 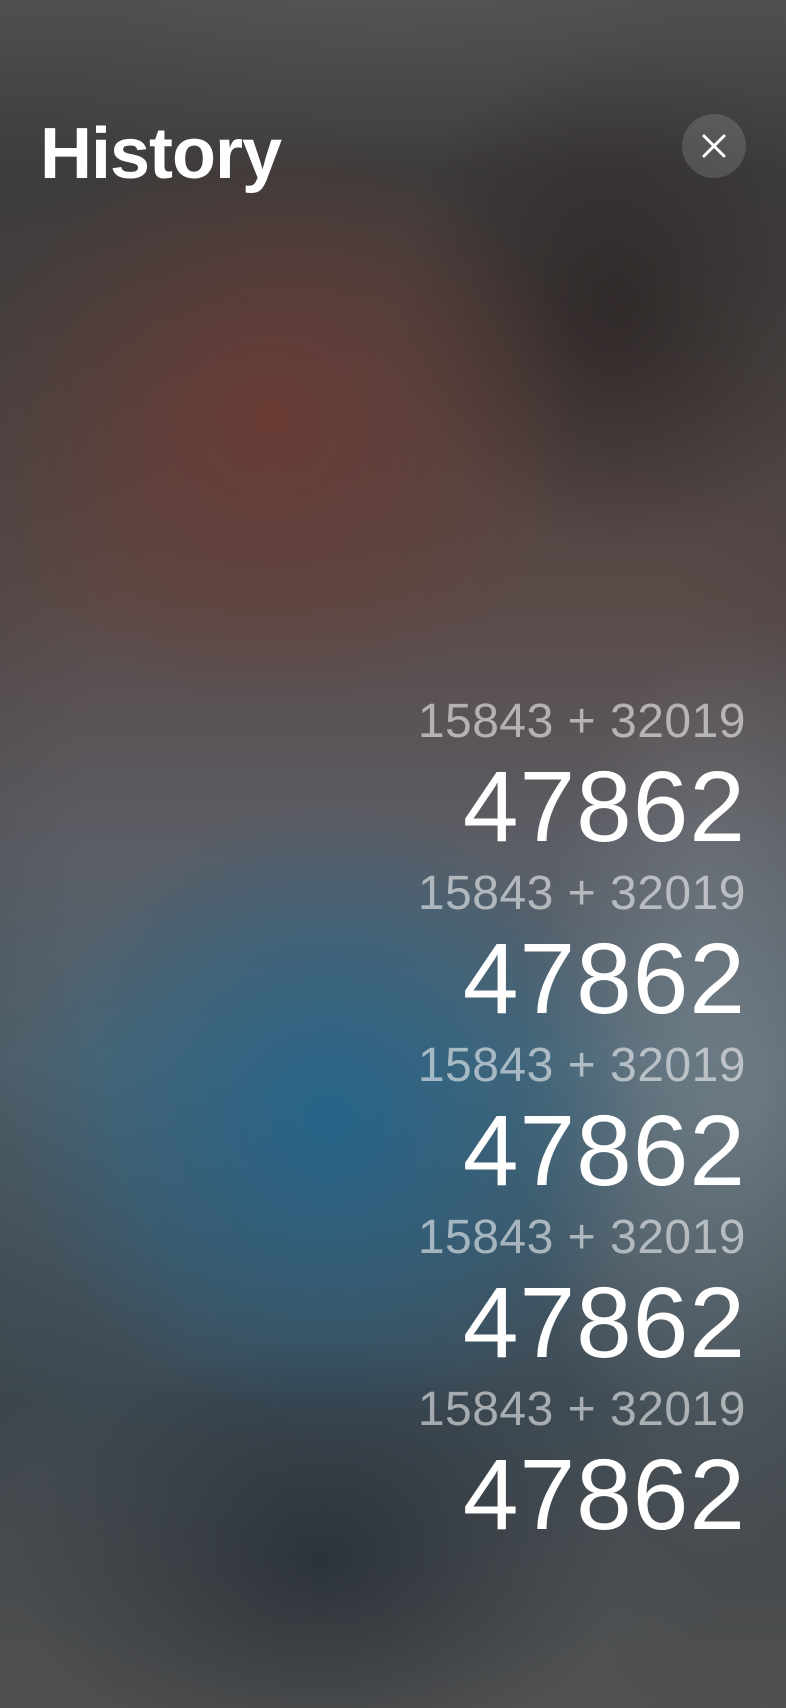 I want to click on close-button, so click(x=714, y=146).